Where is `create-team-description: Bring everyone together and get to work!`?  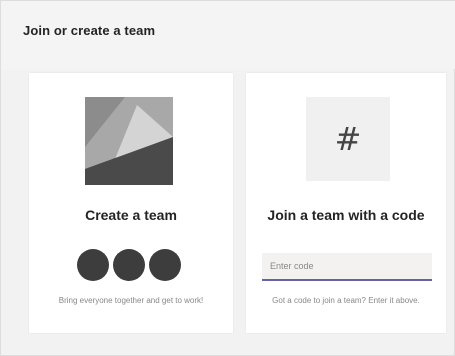 create-team-description: Bring everyone together and get to work! is located at coordinates (131, 300).